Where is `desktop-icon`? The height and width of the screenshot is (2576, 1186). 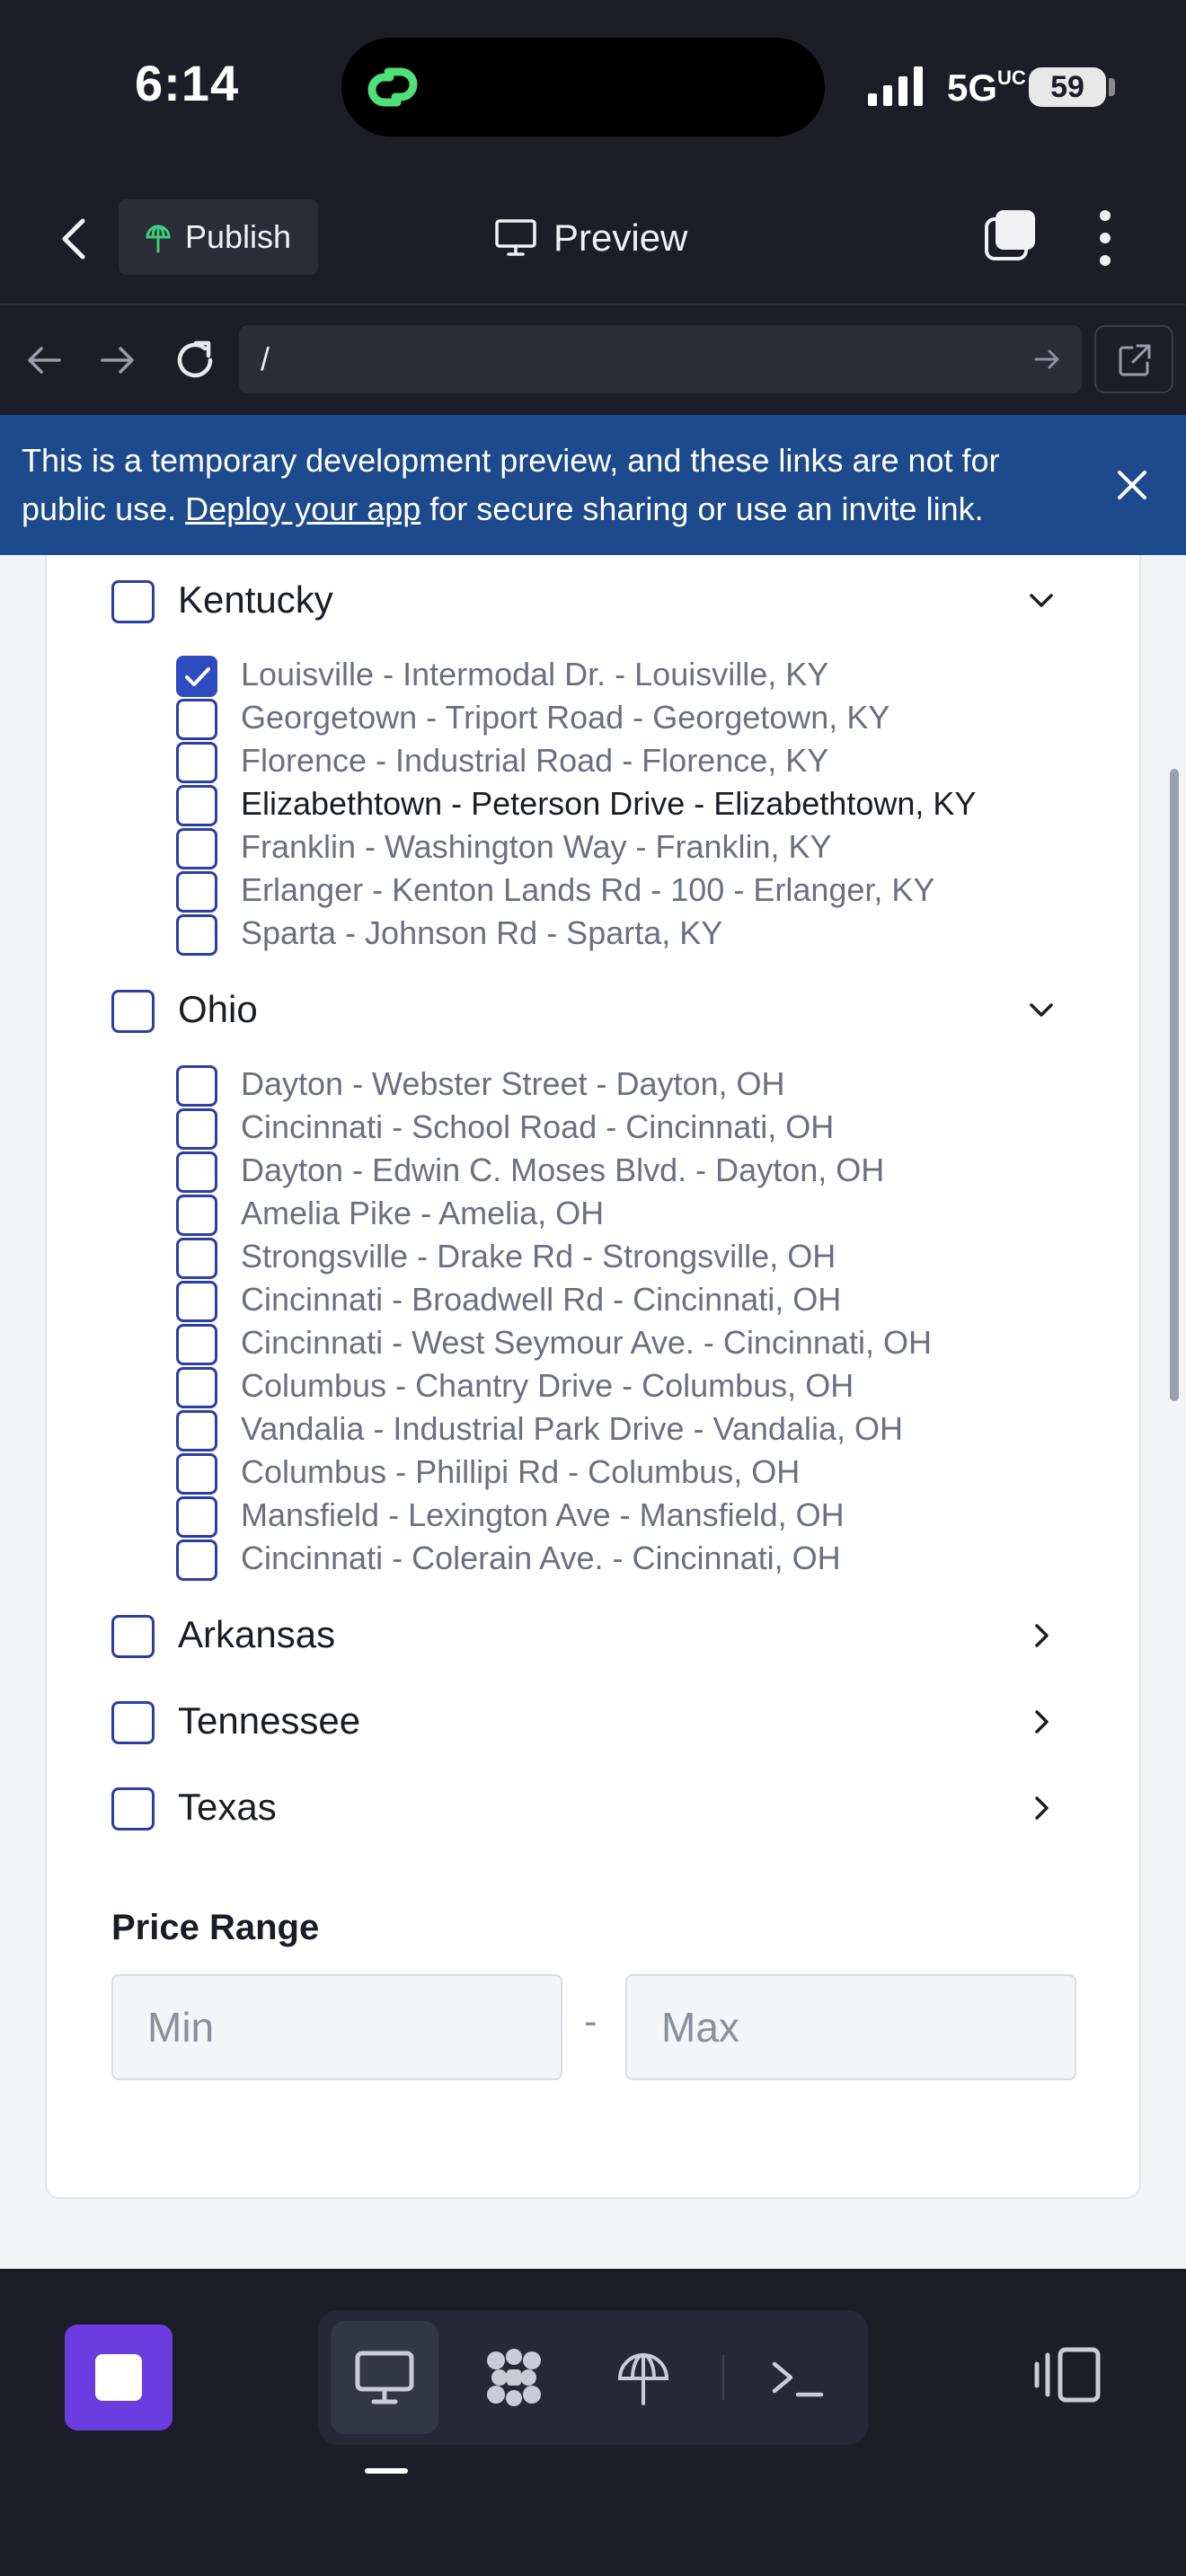
desktop-icon is located at coordinates (384, 2377).